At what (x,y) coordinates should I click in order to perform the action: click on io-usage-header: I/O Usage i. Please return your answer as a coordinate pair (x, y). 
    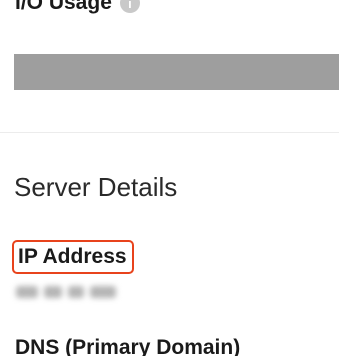
    Looking at the image, I should click on (77, 7).